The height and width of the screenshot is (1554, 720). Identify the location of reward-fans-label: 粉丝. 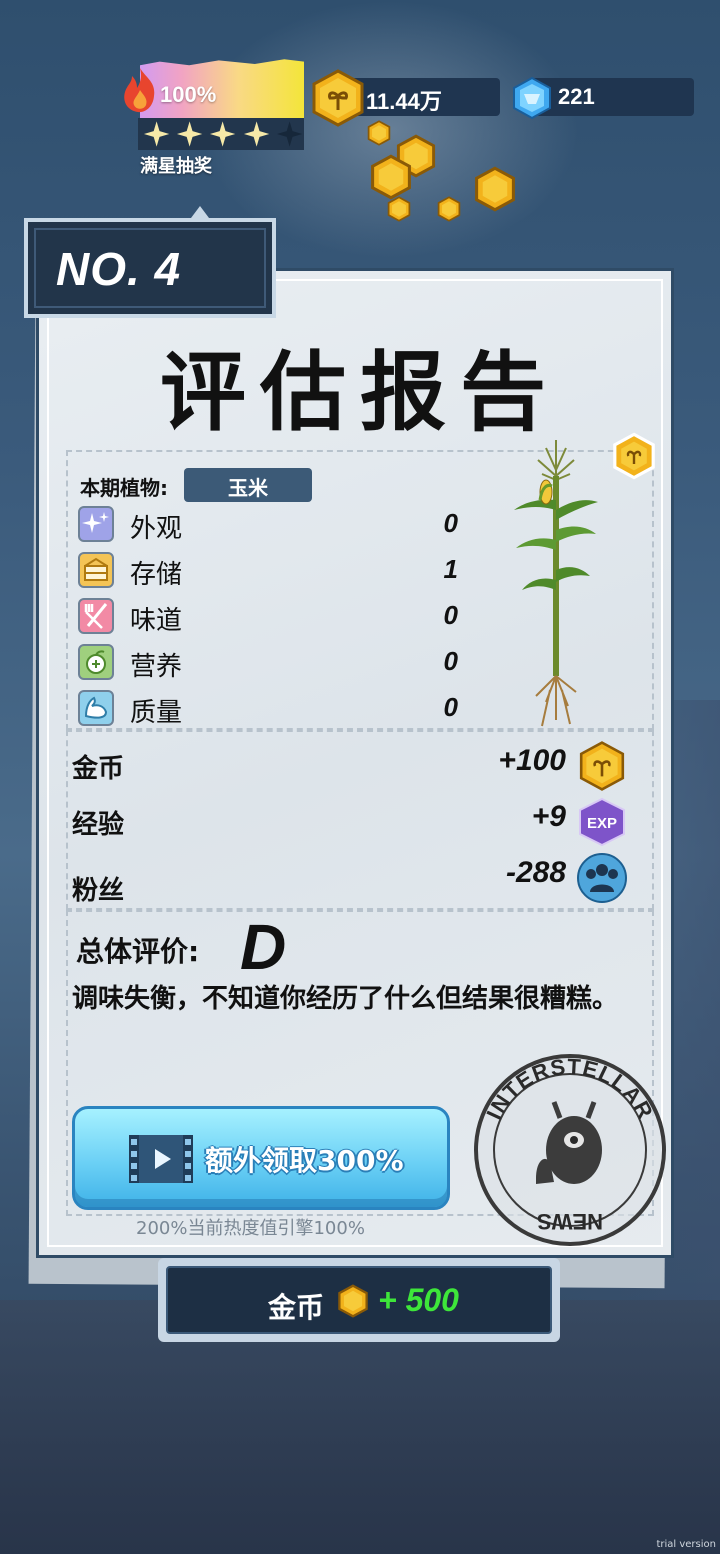
(98, 891).